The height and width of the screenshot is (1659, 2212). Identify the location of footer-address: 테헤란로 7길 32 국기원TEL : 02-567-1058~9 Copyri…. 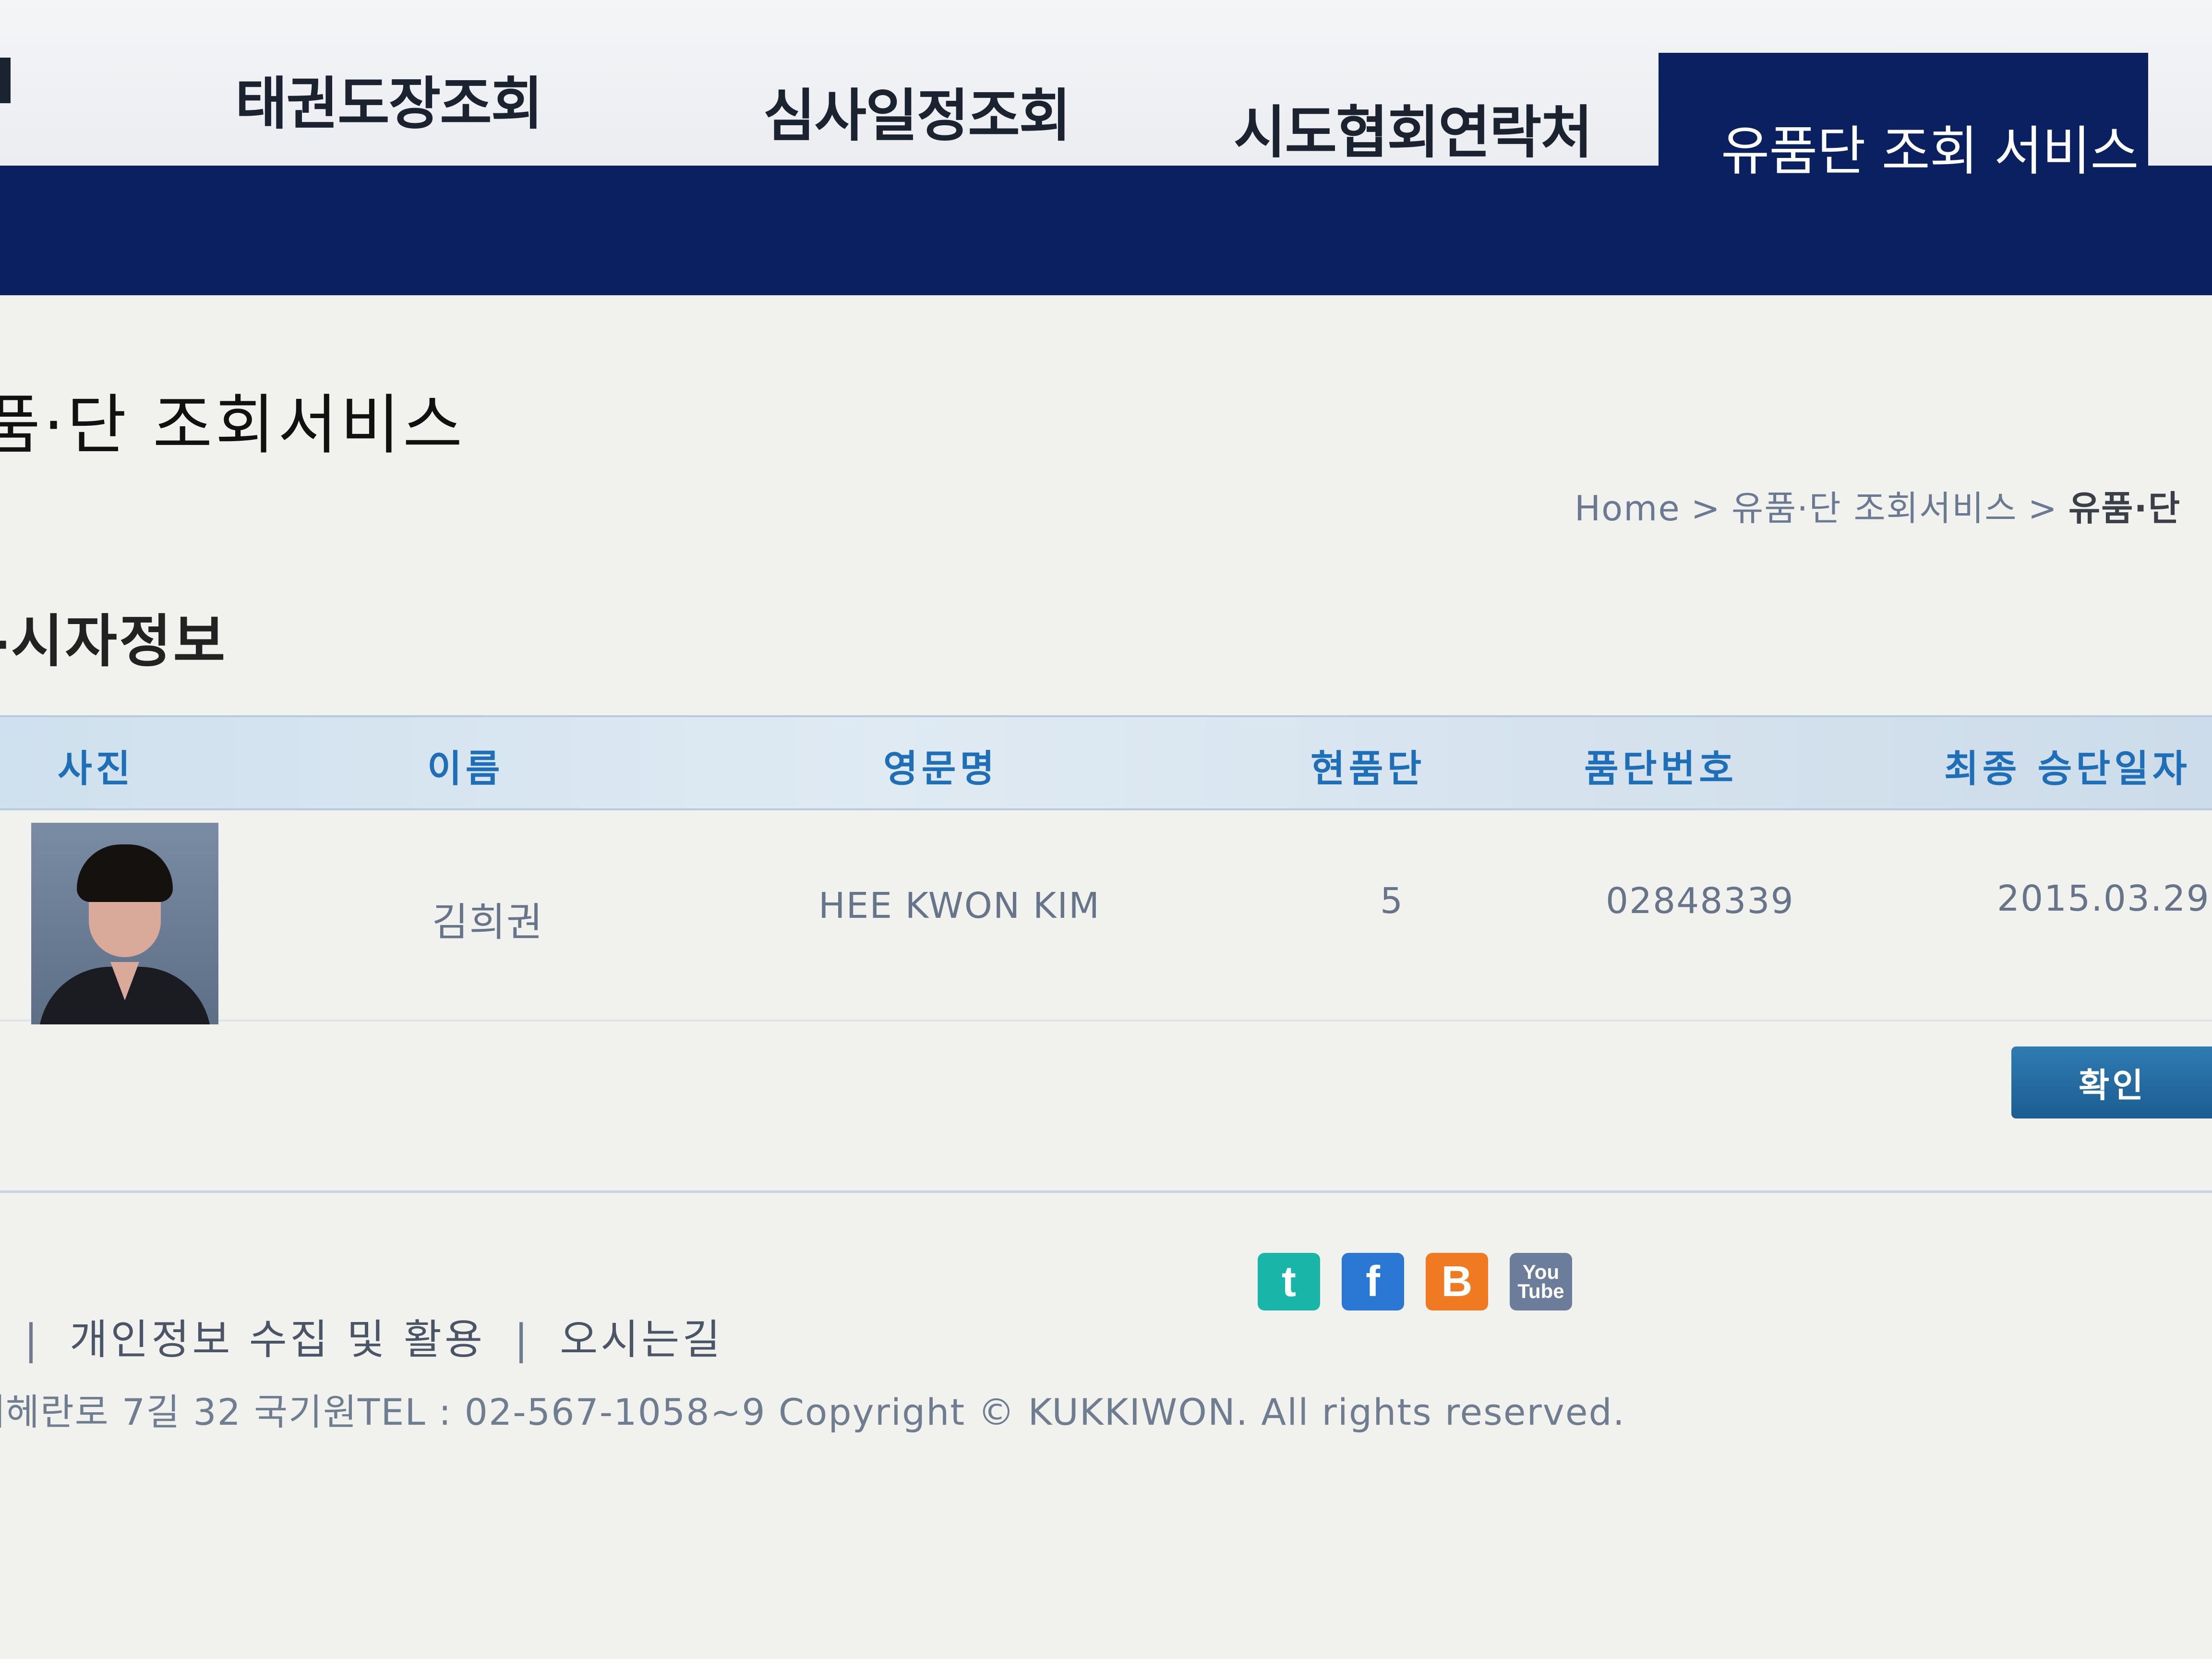
(812, 1412).